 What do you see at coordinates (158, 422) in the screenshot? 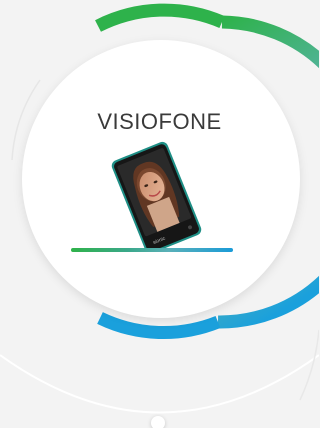
I see `carousel-handle` at bounding box center [158, 422].